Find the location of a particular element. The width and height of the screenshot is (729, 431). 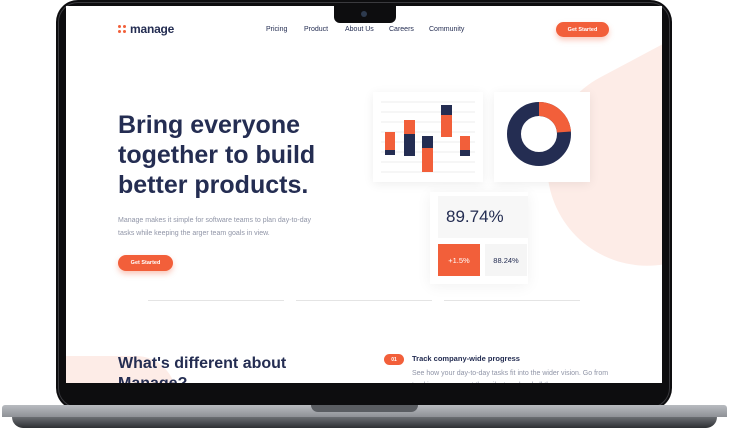

nav-item-pricing: Pricing is located at coordinates (276, 29).